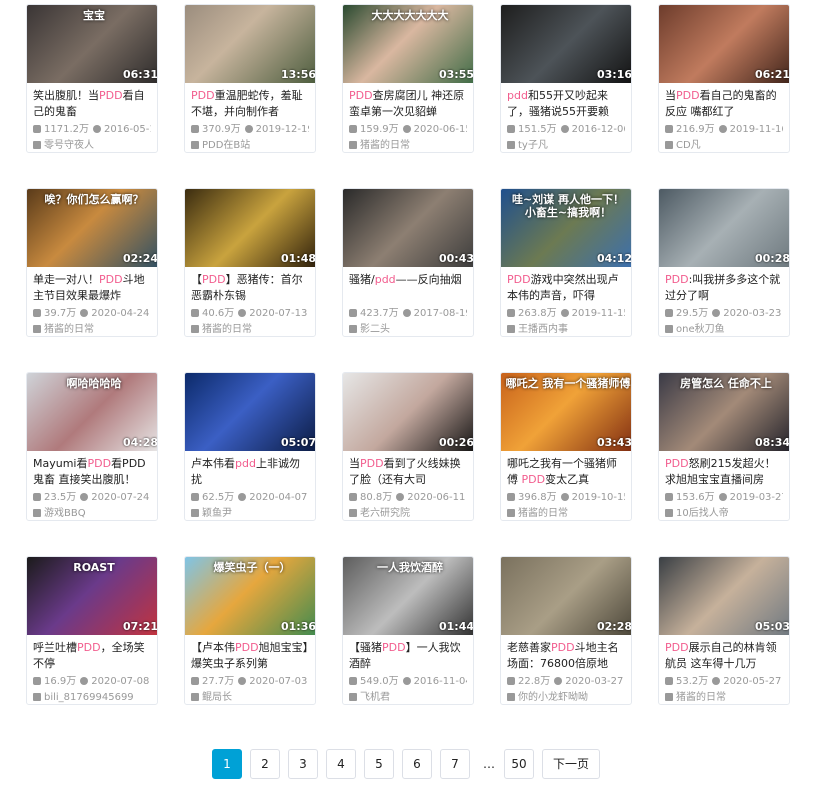  What do you see at coordinates (724, 412) in the screenshot?
I see `video-thumbnail: 房管怎么 任命不上 08:34` at bounding box center [724, 412].